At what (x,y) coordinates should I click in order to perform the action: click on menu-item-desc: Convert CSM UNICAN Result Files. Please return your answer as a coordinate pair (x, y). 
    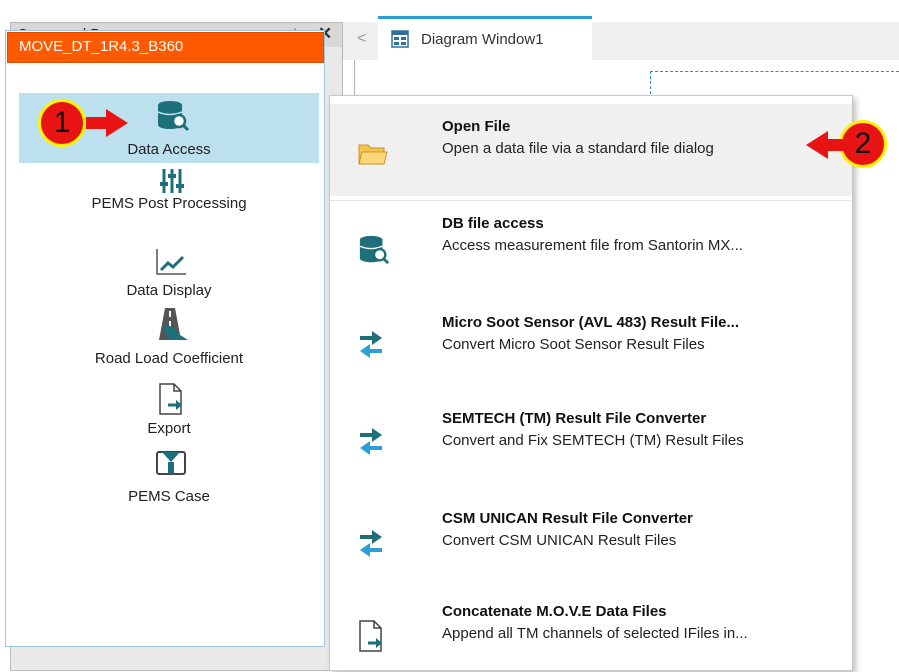
    Looking at the image, I should click on (559, 540).